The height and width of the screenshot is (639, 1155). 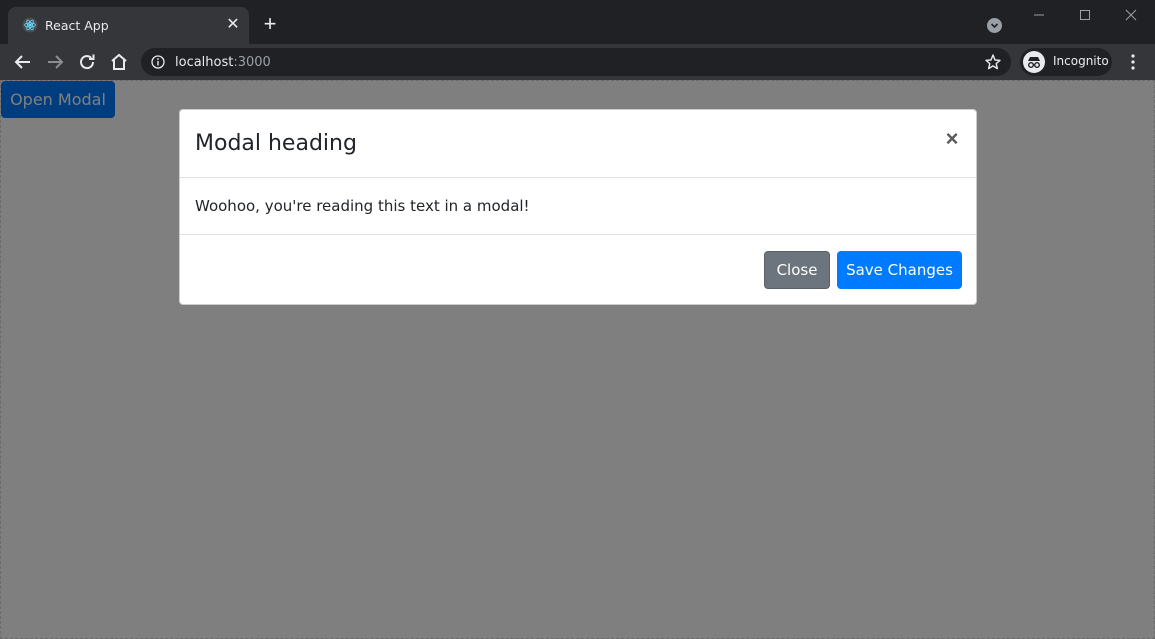 What do you see at coordinates (578, 144) in the screenshot?
I see `modal-header: Modal heading ×` at bounding box center [578, 144].